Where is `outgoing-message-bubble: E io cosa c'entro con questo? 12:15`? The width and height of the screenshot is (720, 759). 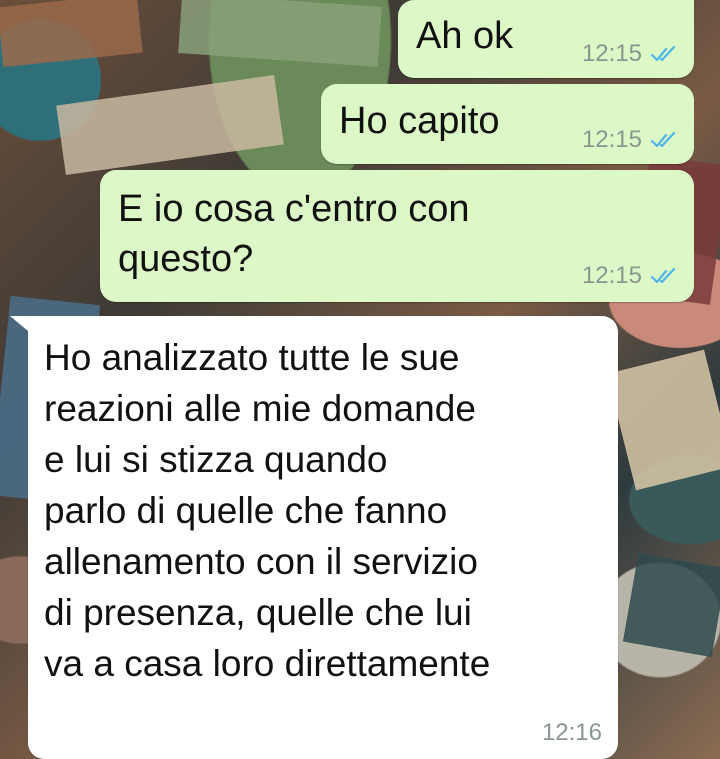 outgoing-message-bubble: E io cosa c'entro con questo? 12:15 is located at coordinates (397, 236).